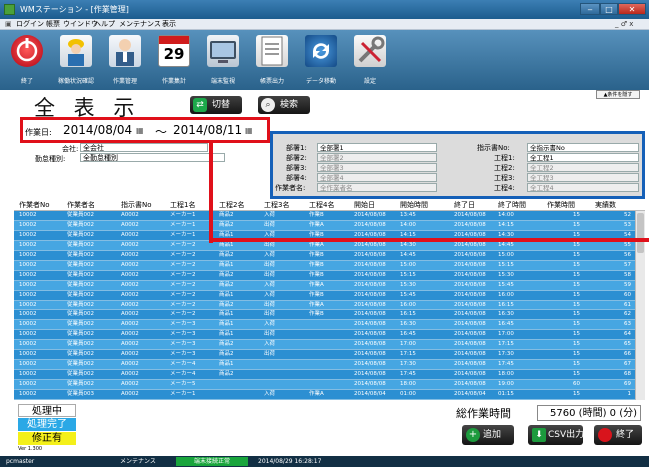 The height and width of the screenshot is (467, 649). Describe the element at coordinates (152, 157) in the screenshot. I see `worktype-select: 全勤怠種別` at that location.